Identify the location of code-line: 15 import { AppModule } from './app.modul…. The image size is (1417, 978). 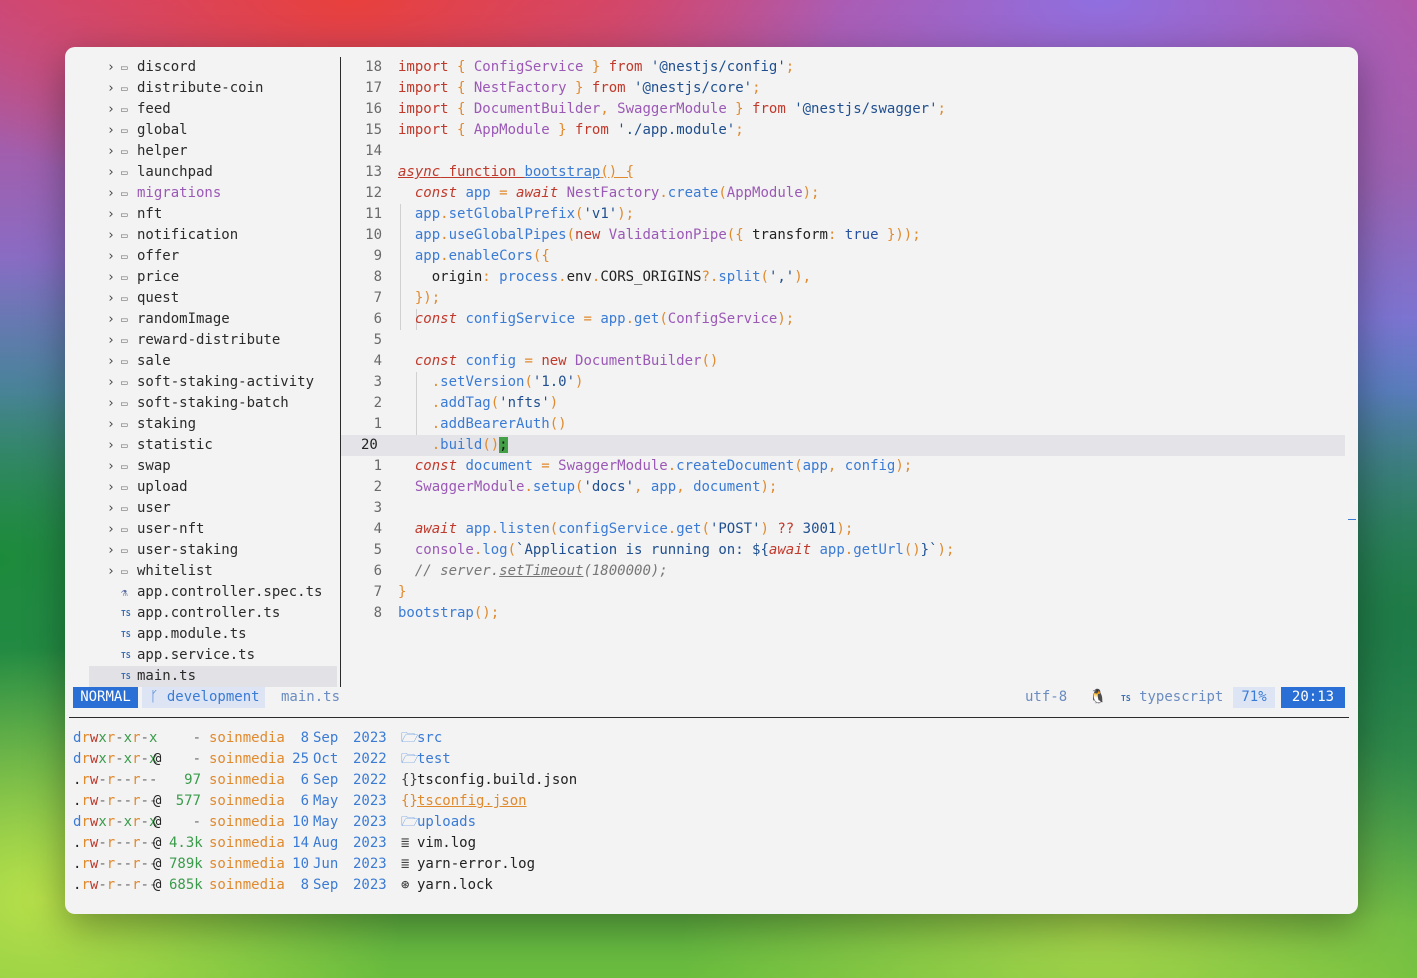
(843, 130).